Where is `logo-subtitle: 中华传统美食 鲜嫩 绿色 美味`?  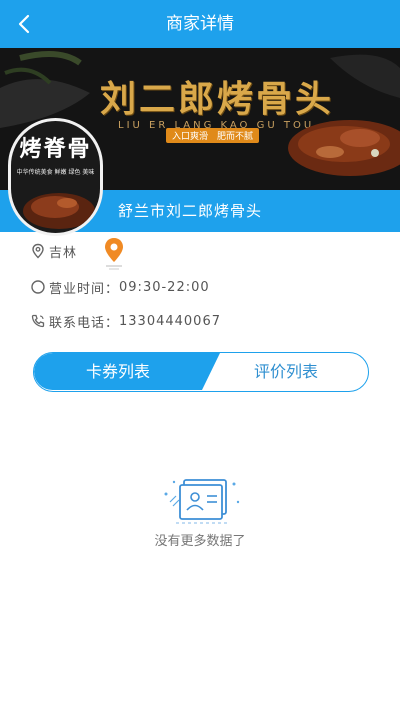
logo-subtitle: 中华传统美食 鲜嫩 绿色 美味 is located at coordinates (55, 172).